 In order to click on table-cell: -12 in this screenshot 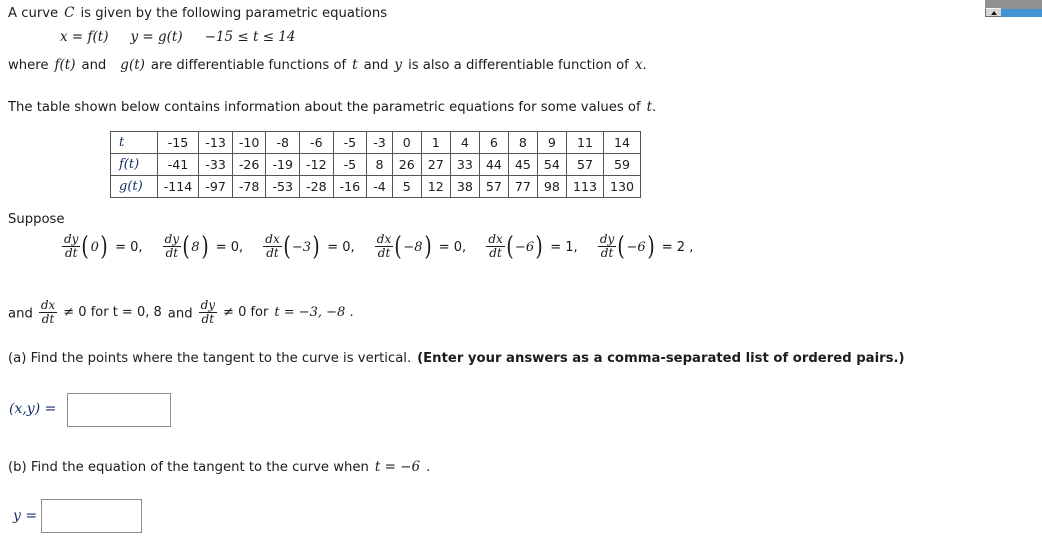, I will do `click(316, 164)`.